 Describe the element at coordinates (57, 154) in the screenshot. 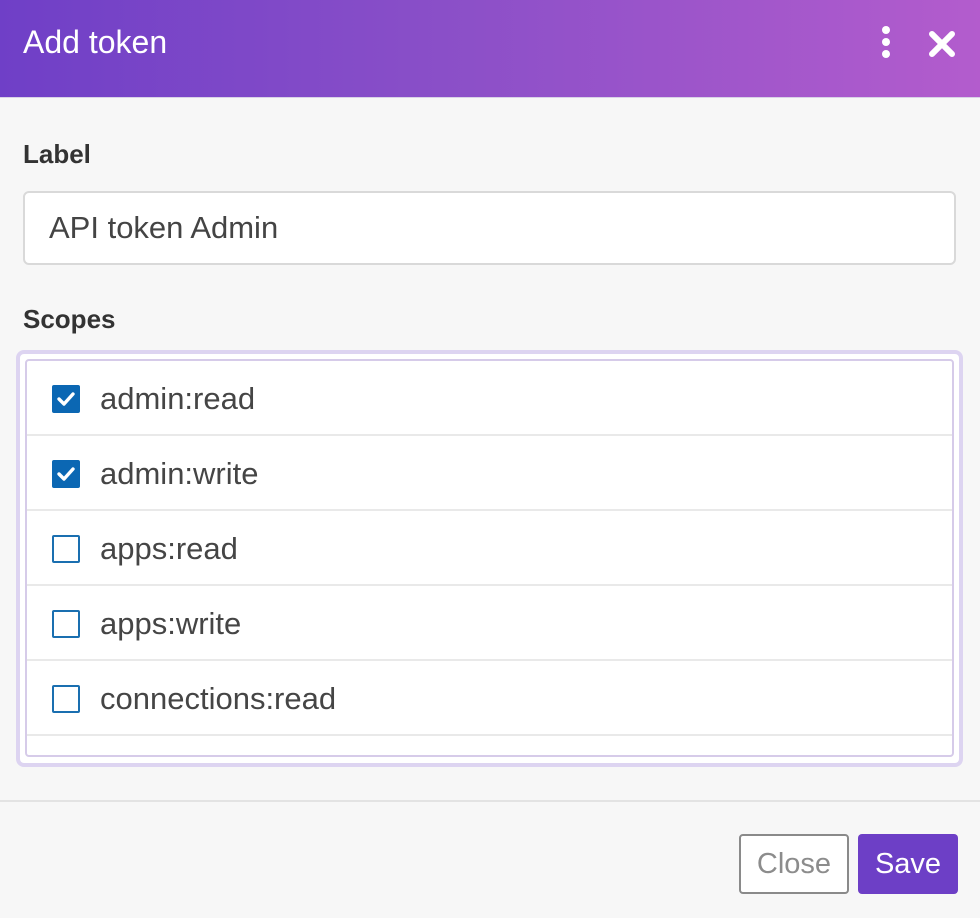

I see `label-heading: Label` at that location.